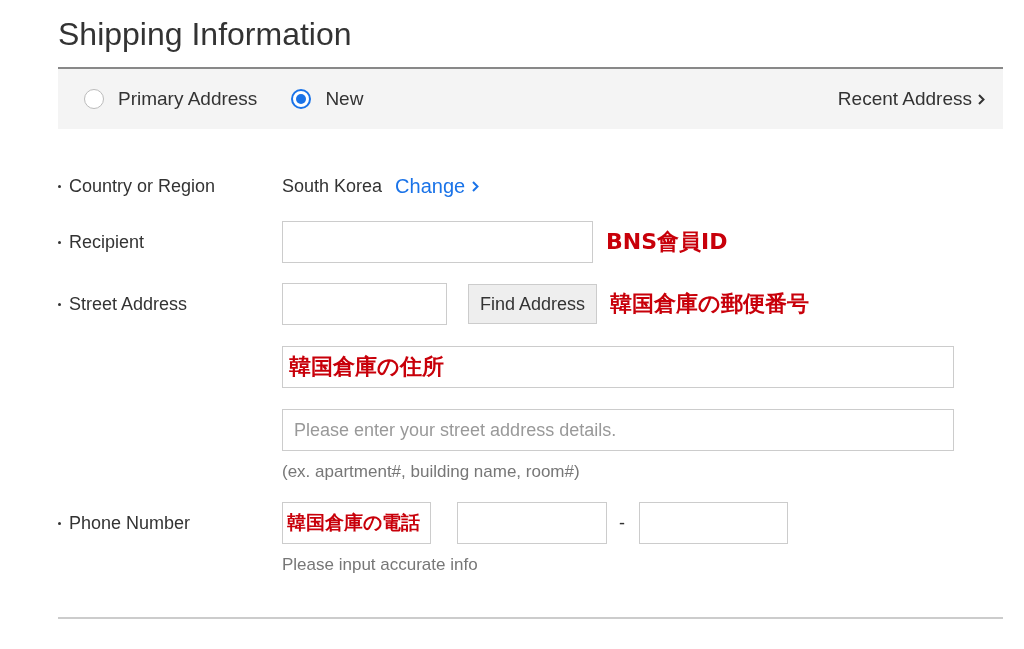 This screenshot has height=649, width=1024. Describe the element at coordinates (107, 242) in the screenshot. I see `field-label: Recipient` at that location.